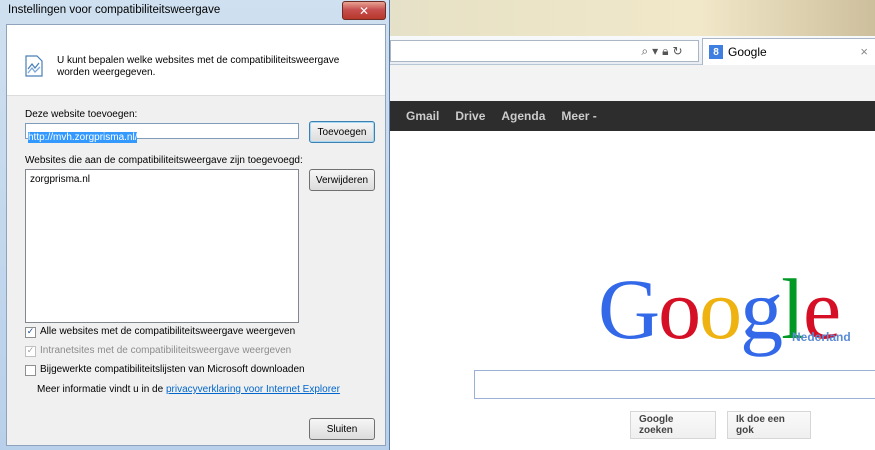  What do you see at coordinates (30, 351) in the screenshot?
I see `checkbox-intranet: ✓` at bounding box center [30, 351].